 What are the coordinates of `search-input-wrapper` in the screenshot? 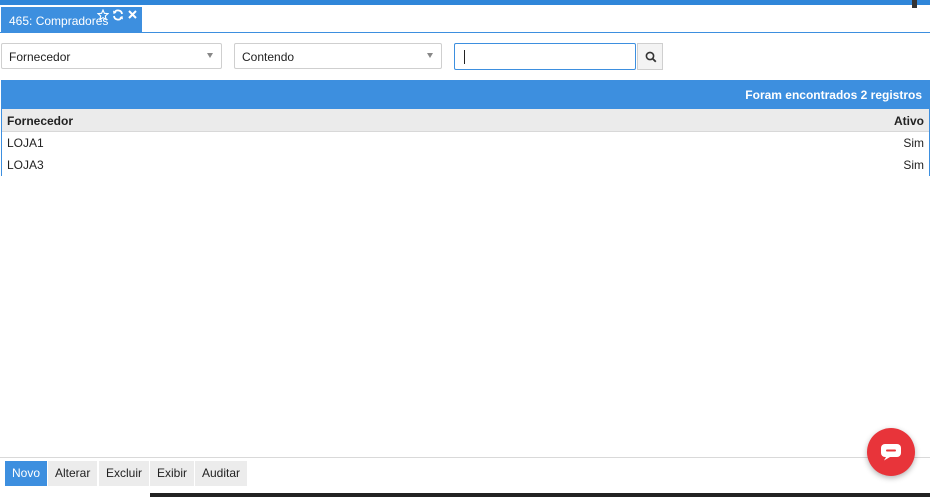 It's located at (545, 56).